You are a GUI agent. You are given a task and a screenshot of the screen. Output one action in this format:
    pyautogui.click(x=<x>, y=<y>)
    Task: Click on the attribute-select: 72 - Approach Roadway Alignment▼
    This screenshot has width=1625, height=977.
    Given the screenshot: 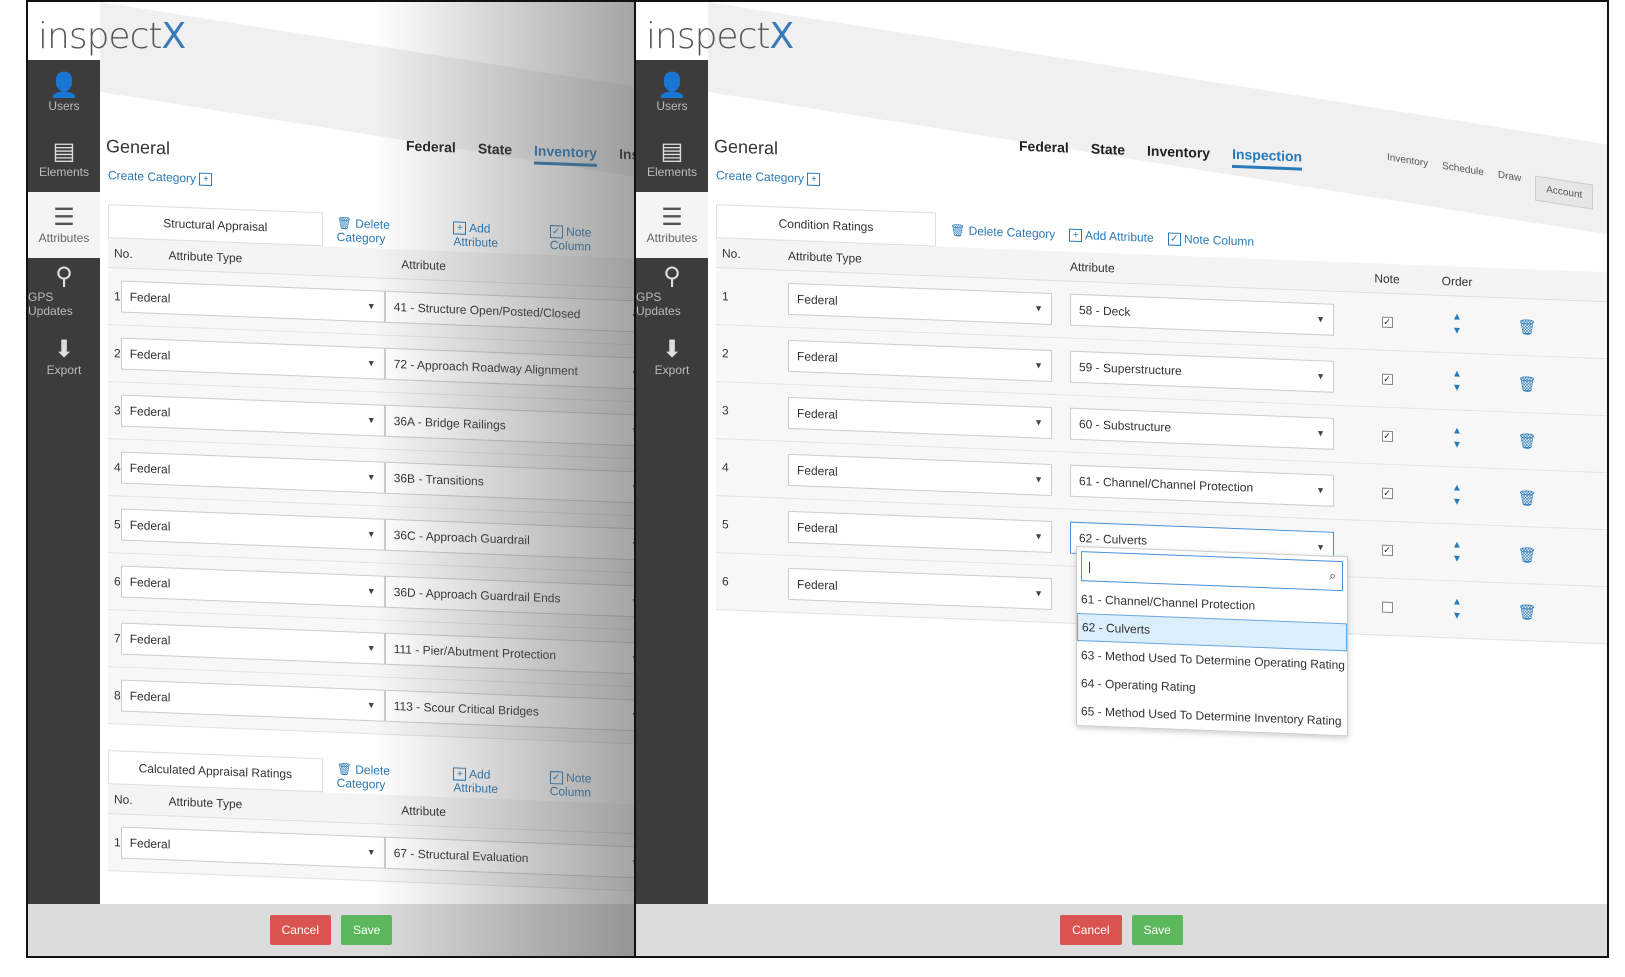 What is the action you would take?
    pyautogui.click(x=509, y=368)
    